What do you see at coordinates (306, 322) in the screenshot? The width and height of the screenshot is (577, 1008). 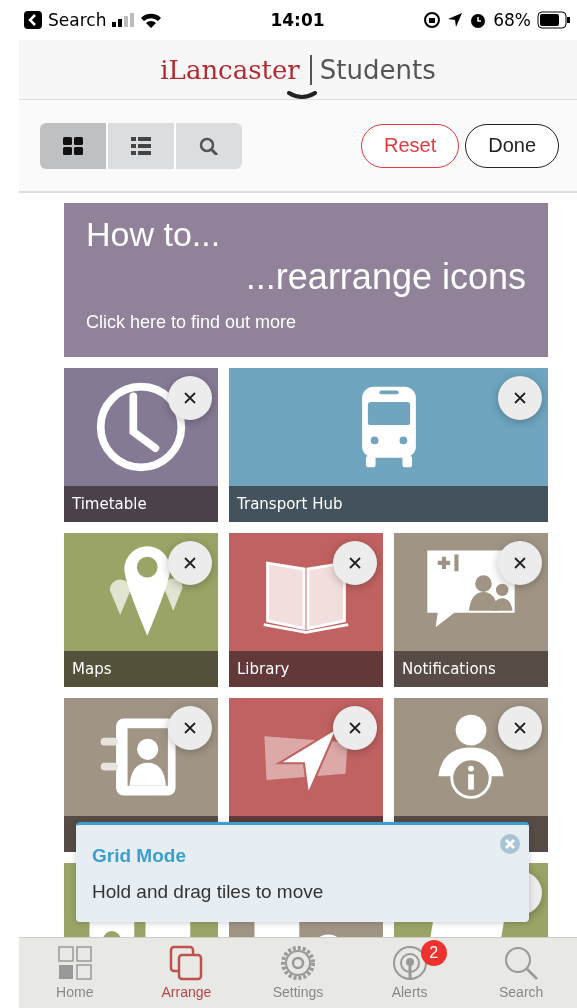 I see `banner-link: Click here to find out more` at bounding box center [306, 322].